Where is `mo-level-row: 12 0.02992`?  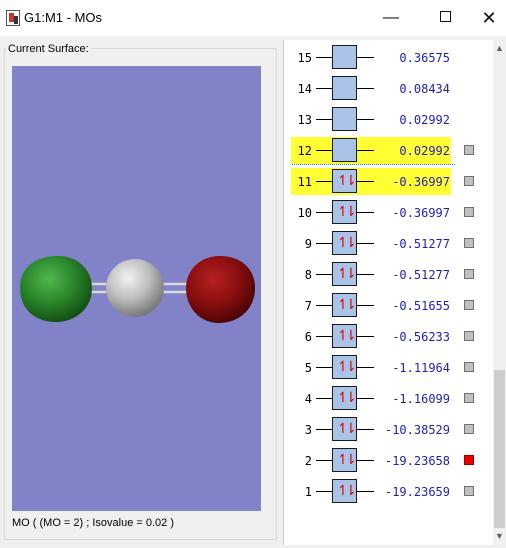 mo-level-row: 12 0.02992 is located at coordinates (389, 150).